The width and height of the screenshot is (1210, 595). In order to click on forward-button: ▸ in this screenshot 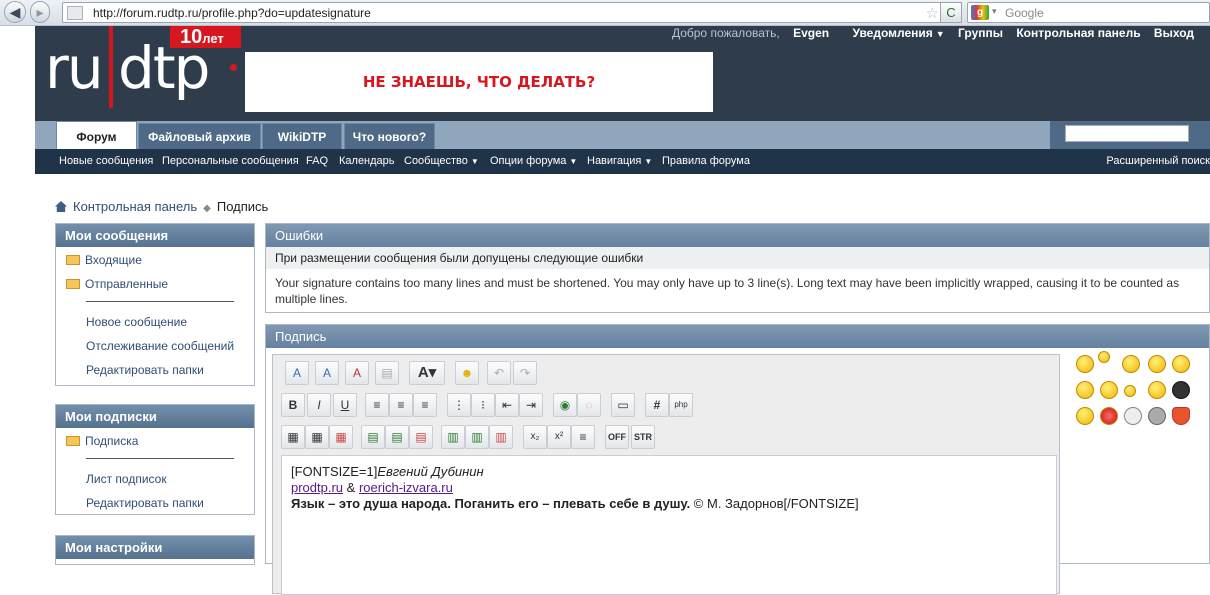, I will do `click(40, 12)`.